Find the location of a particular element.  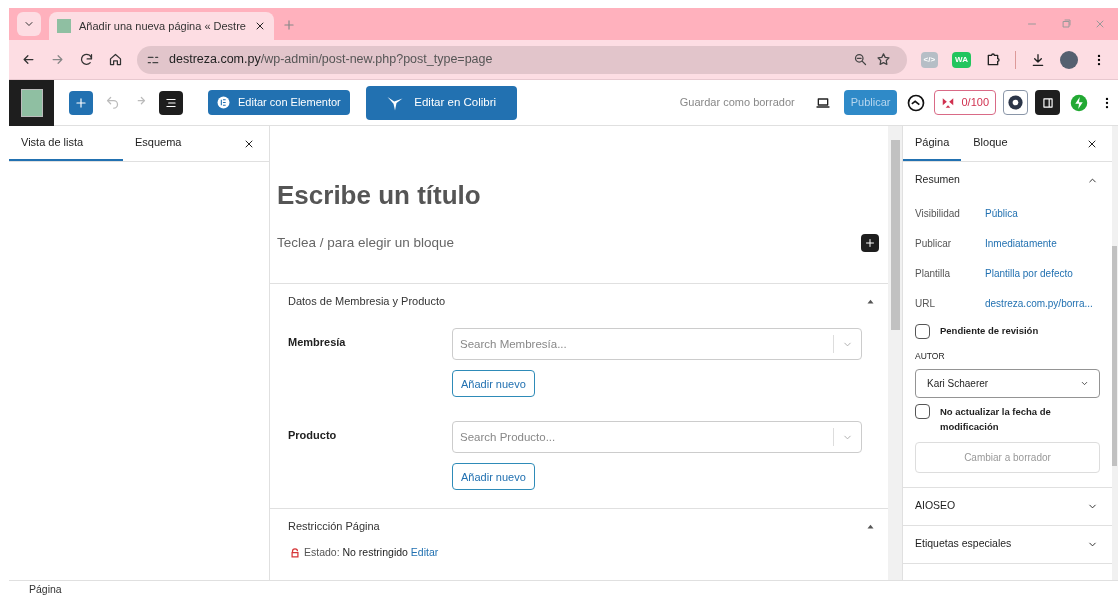

panel-tab: Página is located at coordinates (932, 143).